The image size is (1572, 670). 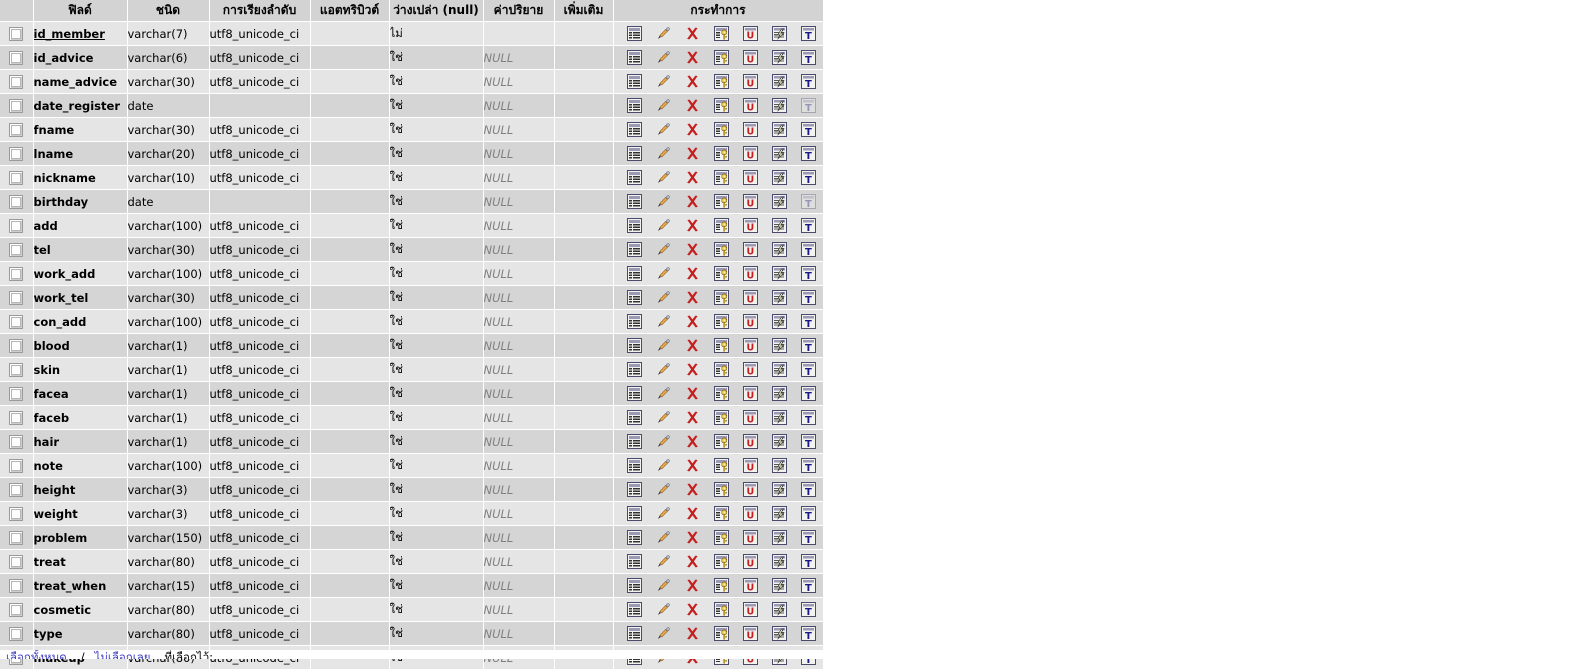 I want to click on uncheck-all-link: ไม่เลือกเลย, so click(x=123, y=654).